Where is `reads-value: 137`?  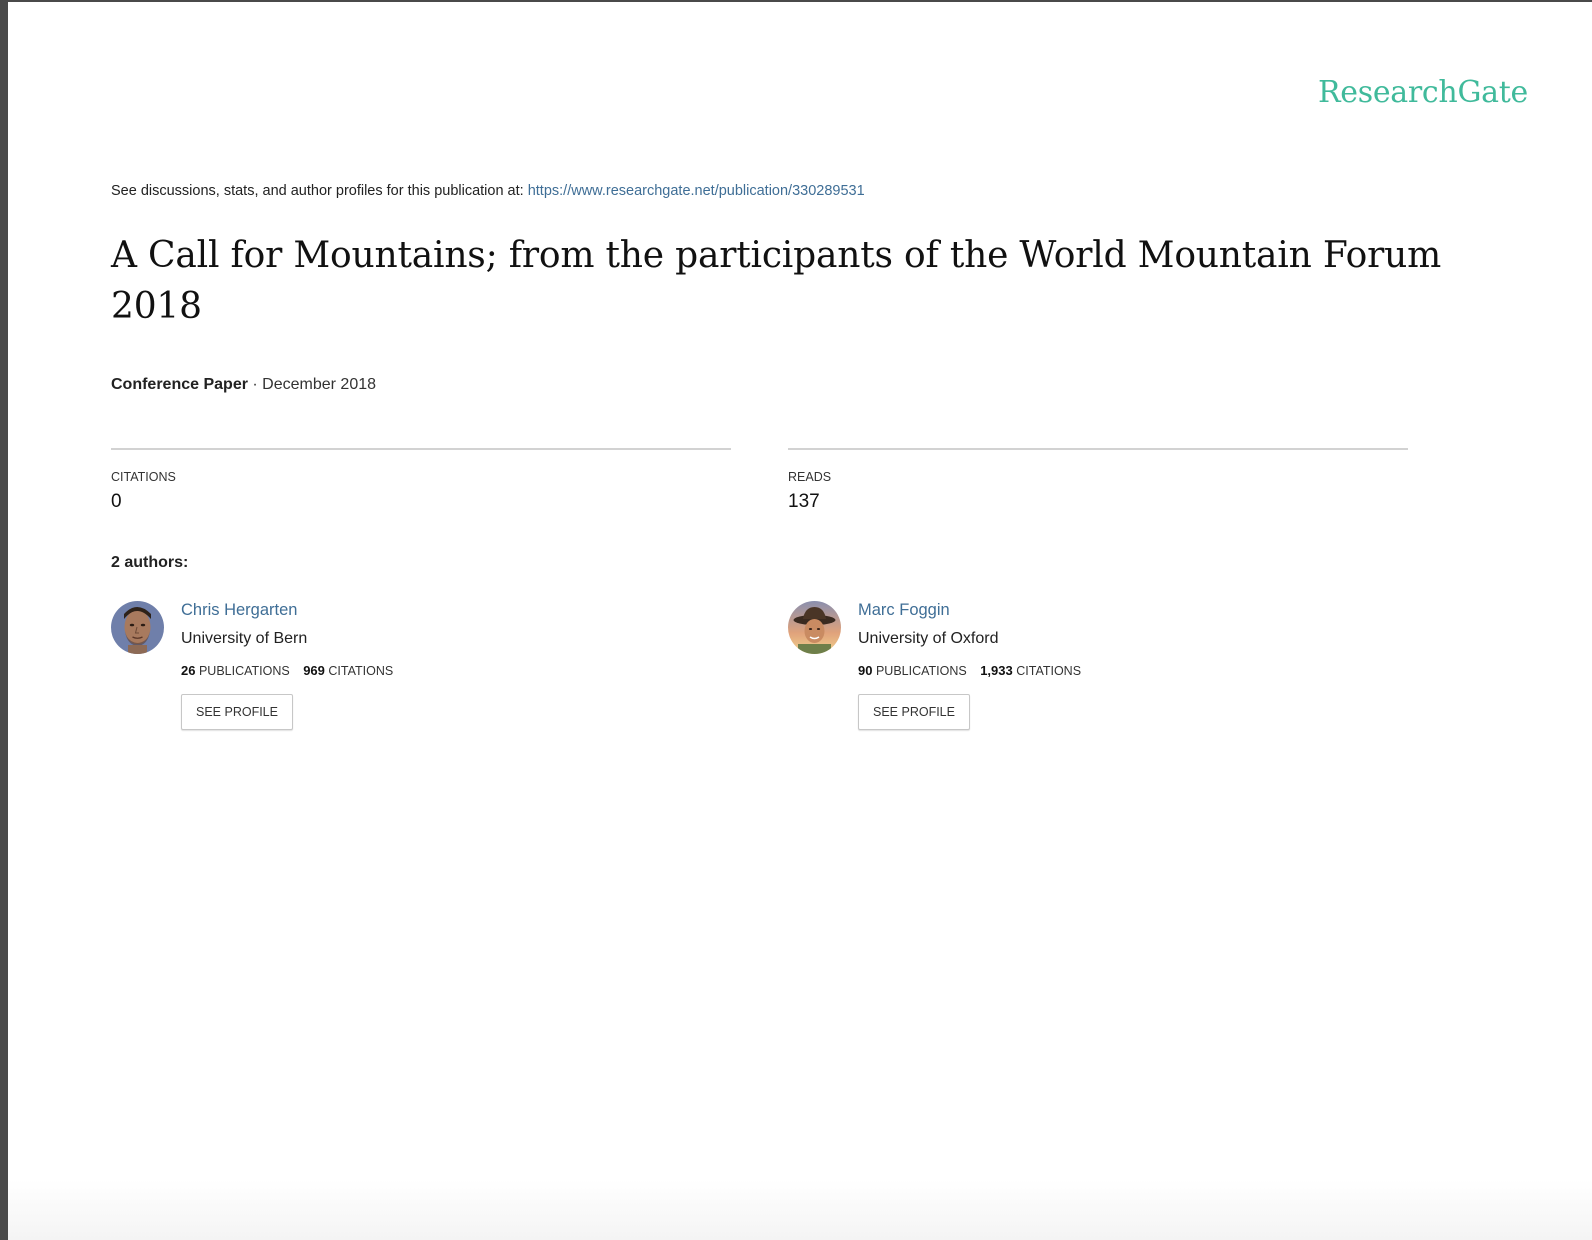
reads-value: 137 is located at coordinates (804, 501).